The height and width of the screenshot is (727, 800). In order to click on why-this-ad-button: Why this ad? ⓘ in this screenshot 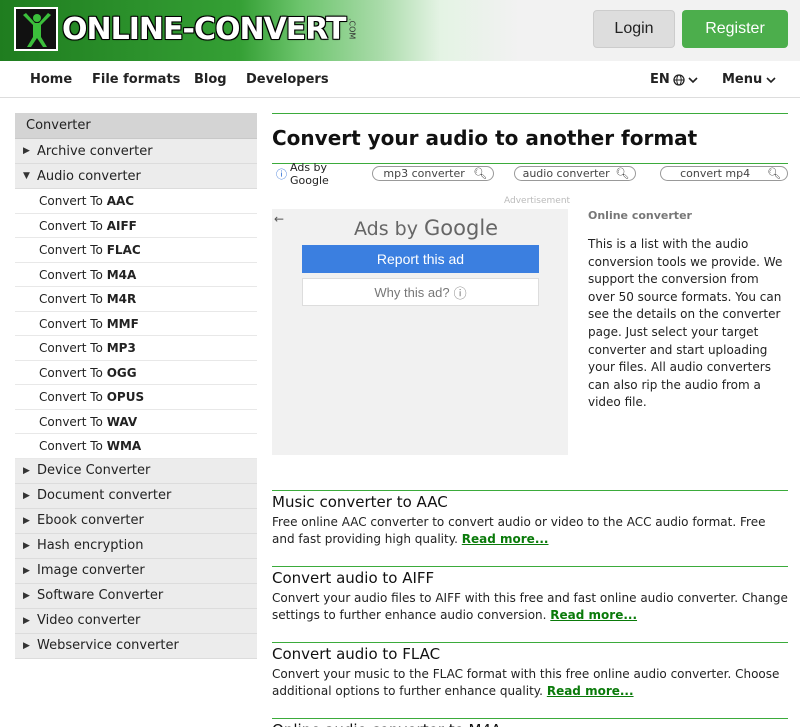, I will do `click(420, 292)`.